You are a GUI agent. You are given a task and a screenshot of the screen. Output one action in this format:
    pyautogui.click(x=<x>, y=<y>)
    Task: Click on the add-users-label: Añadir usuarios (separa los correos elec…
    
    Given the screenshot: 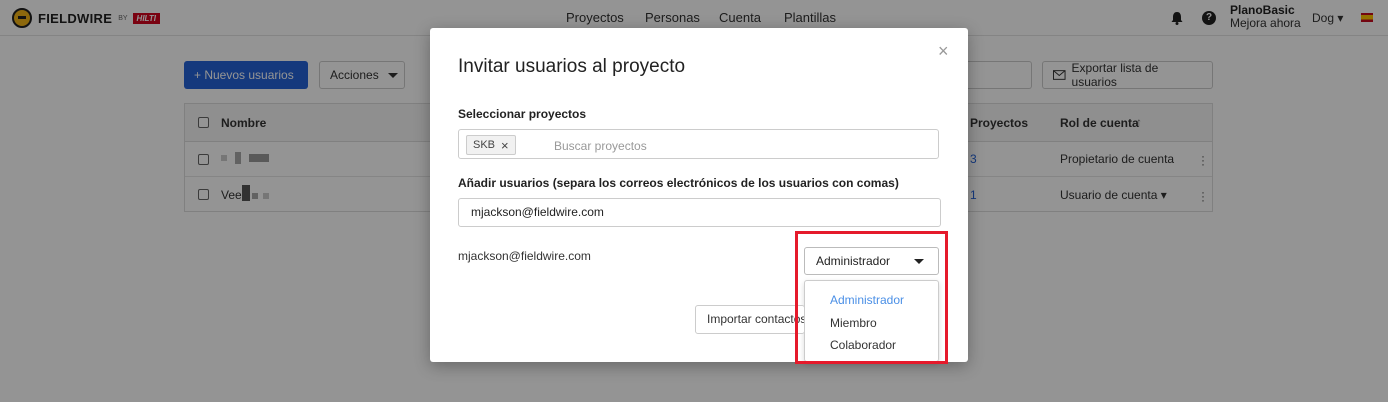 What is the action you would take?
    pyautogui.click(x=678, y=183)
    